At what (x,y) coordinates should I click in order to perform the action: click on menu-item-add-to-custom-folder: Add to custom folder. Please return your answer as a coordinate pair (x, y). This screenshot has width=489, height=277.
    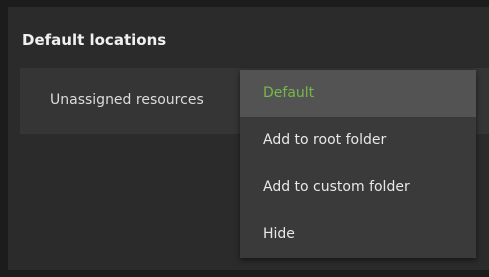
    Looking at the image, I should click on (358, 187).